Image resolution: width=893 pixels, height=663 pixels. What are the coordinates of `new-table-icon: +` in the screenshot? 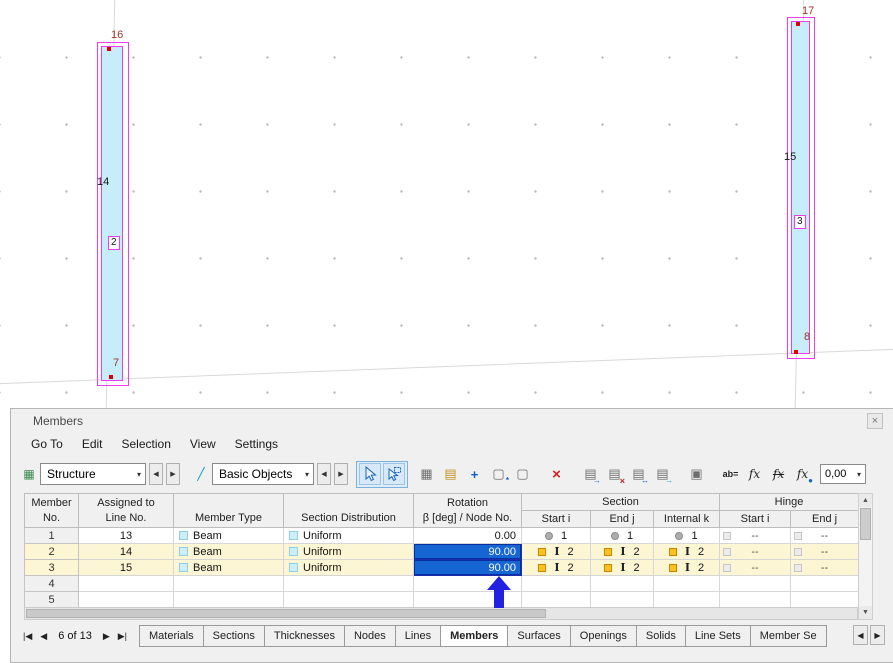 It's located at (474, 474).